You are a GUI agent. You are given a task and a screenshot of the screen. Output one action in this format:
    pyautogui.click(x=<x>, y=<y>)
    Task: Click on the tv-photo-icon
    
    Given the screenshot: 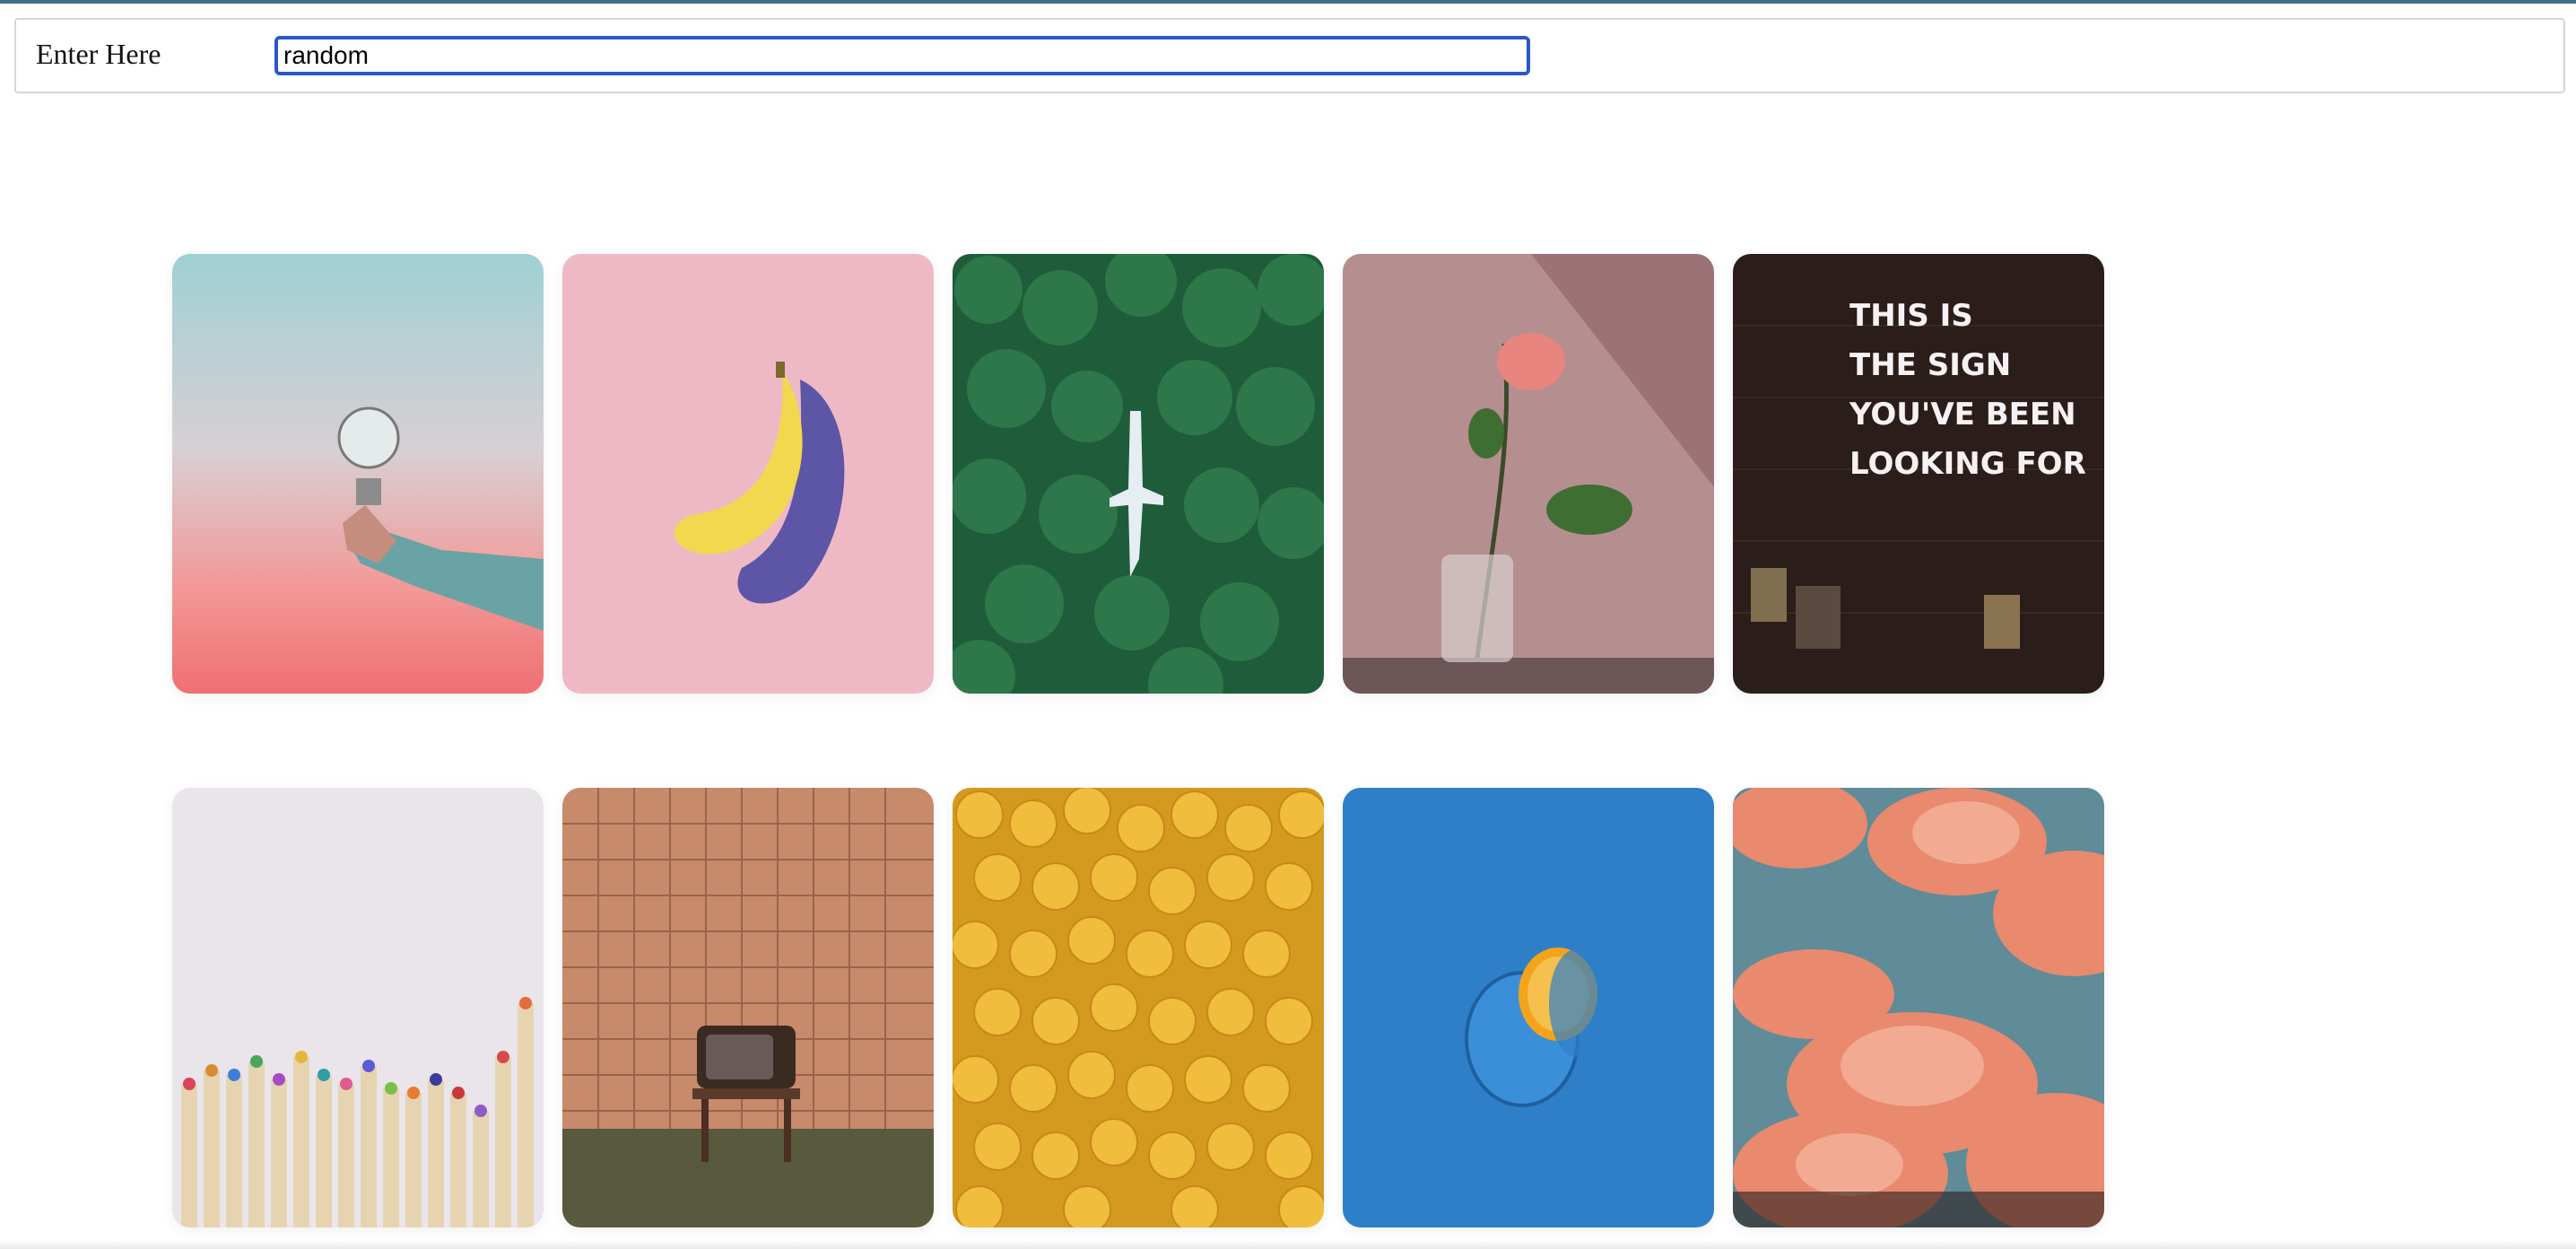 What is the action you would take?
    pyautogui.click(x=748, y=1007)
    